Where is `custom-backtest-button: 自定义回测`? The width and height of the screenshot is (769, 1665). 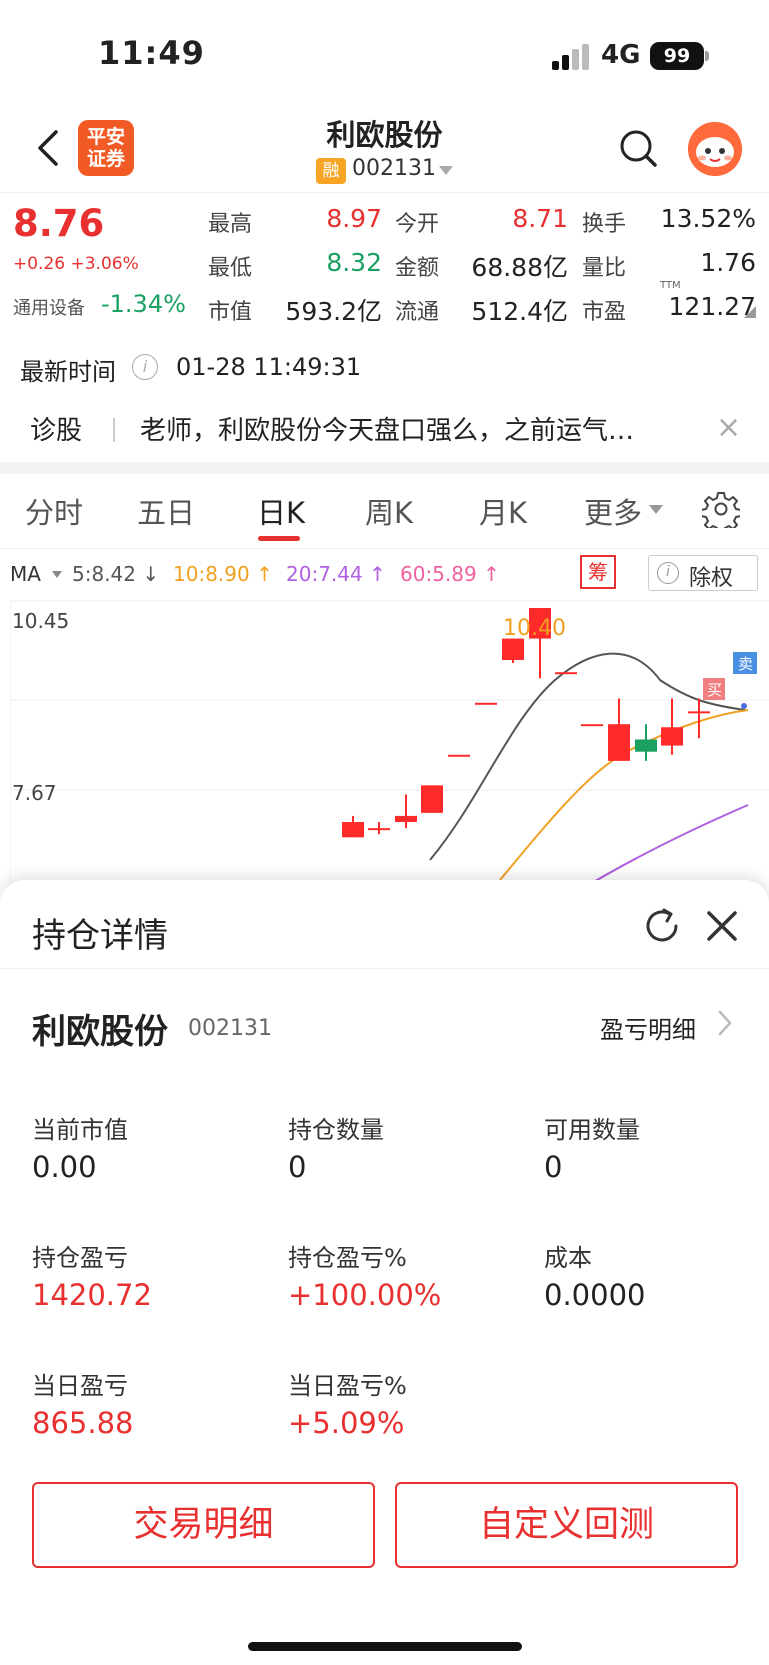 custom-backtest-button: 自定义回测 is located at coordinates (566, 1525).